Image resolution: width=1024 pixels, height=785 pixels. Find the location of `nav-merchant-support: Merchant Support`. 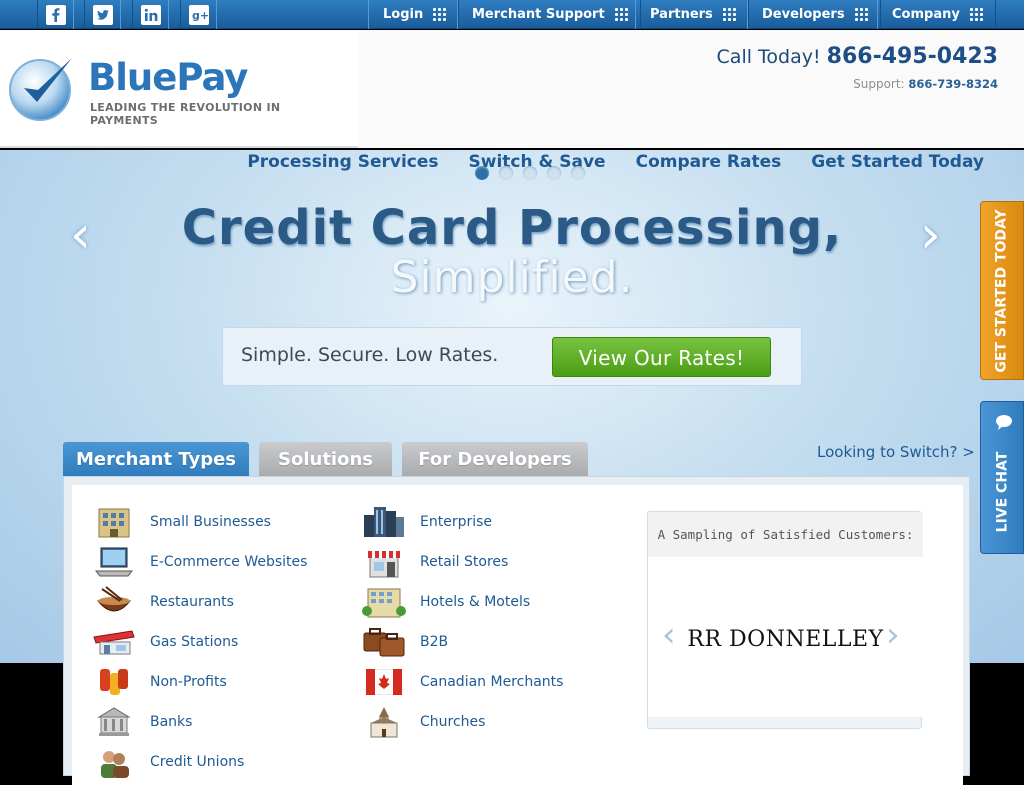

nav-merchant-support: Merchant Support is located at coordinates (549, 14).